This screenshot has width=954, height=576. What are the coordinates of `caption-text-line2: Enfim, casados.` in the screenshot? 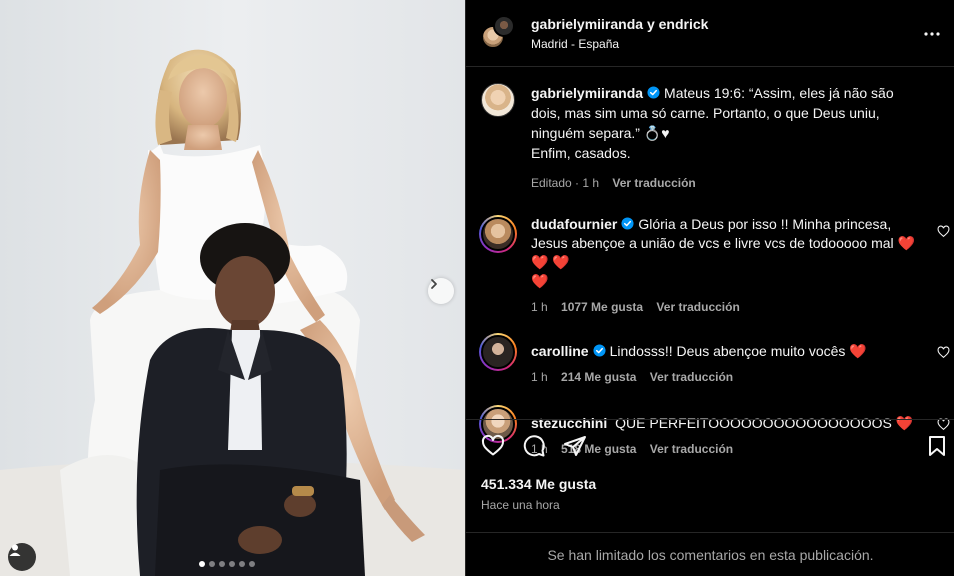 It's located at (581, 153).